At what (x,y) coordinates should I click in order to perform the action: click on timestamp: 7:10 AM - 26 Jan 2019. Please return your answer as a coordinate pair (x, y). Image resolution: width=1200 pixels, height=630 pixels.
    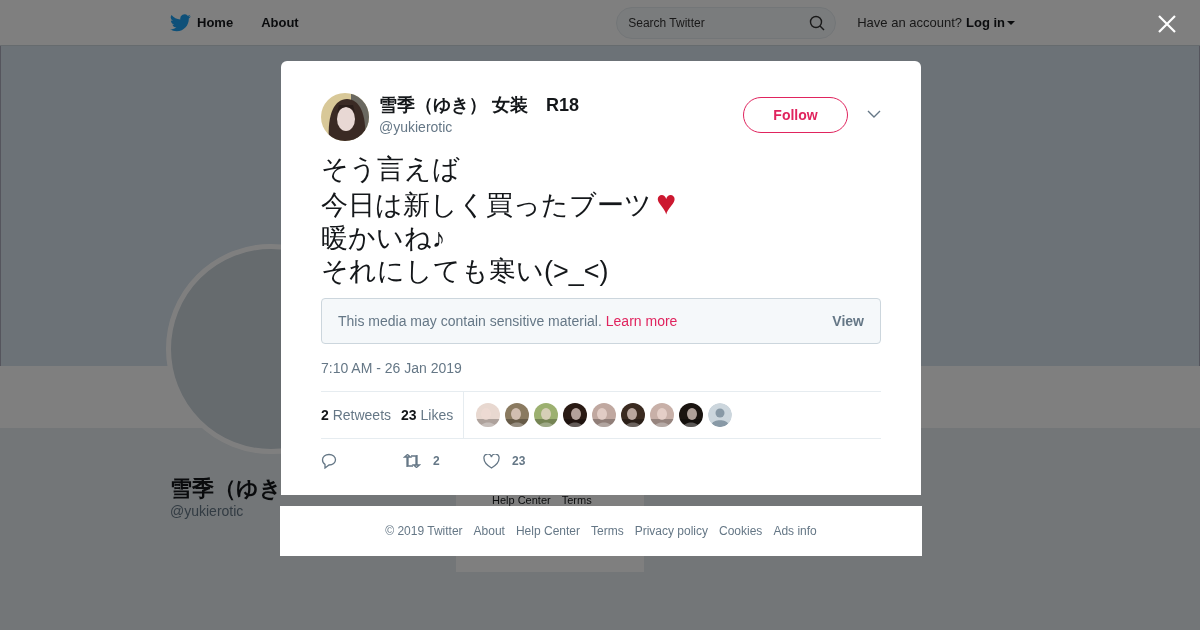
    Looking at the image, I should click on (392, 368).